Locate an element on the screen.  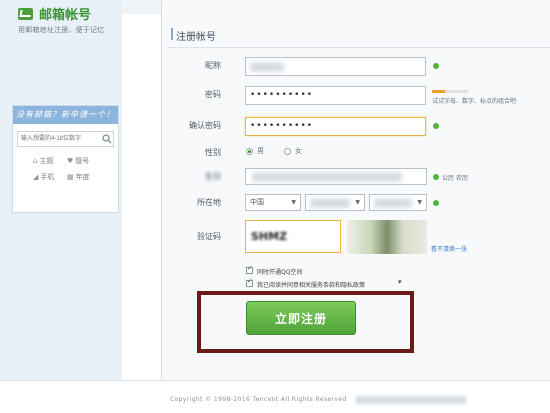
location-row: 所在地 中国 ▼ ▼ ▼ is located at coordinates (365, 204).